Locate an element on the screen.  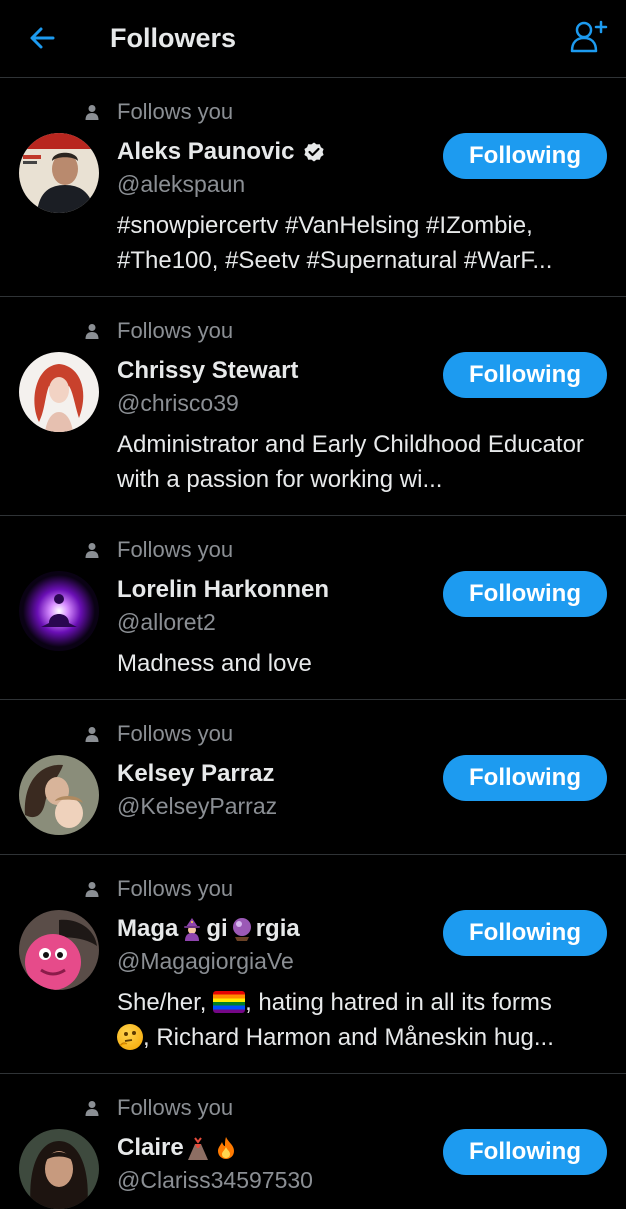
back-button is located at coordinates (42, 38).